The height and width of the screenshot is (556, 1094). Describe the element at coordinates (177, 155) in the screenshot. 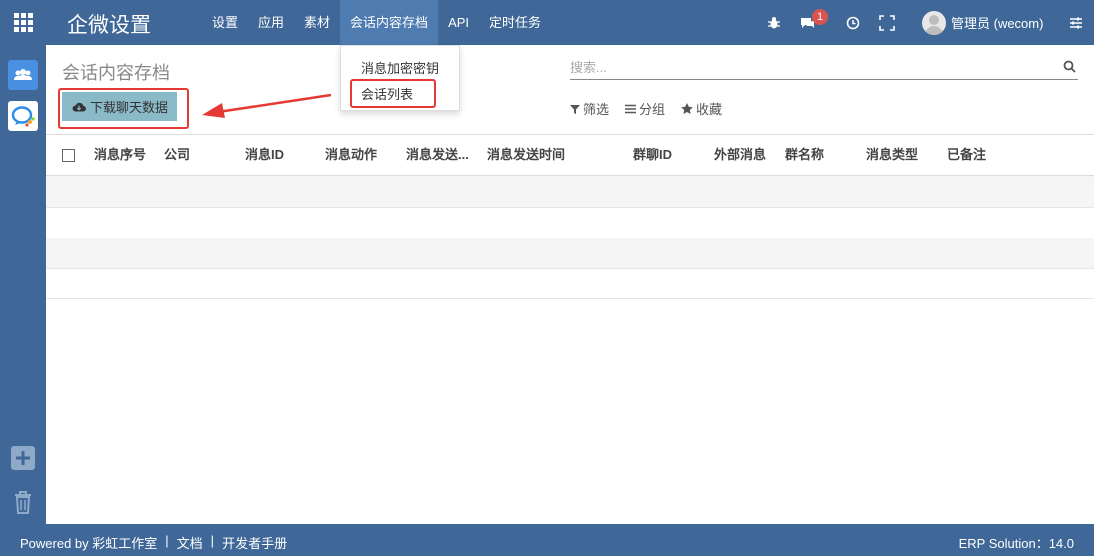

I see `column-header: 公司` at that location.